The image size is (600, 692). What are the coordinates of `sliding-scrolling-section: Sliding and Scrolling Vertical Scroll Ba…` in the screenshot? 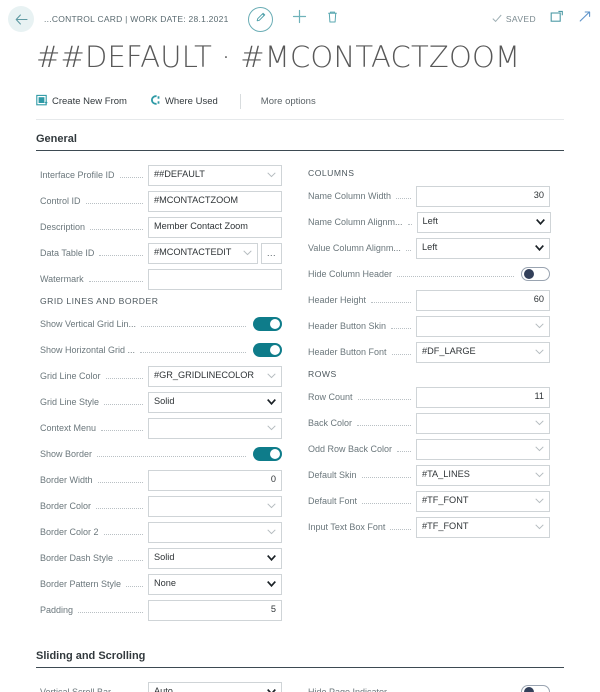 It's located at (300, 671).